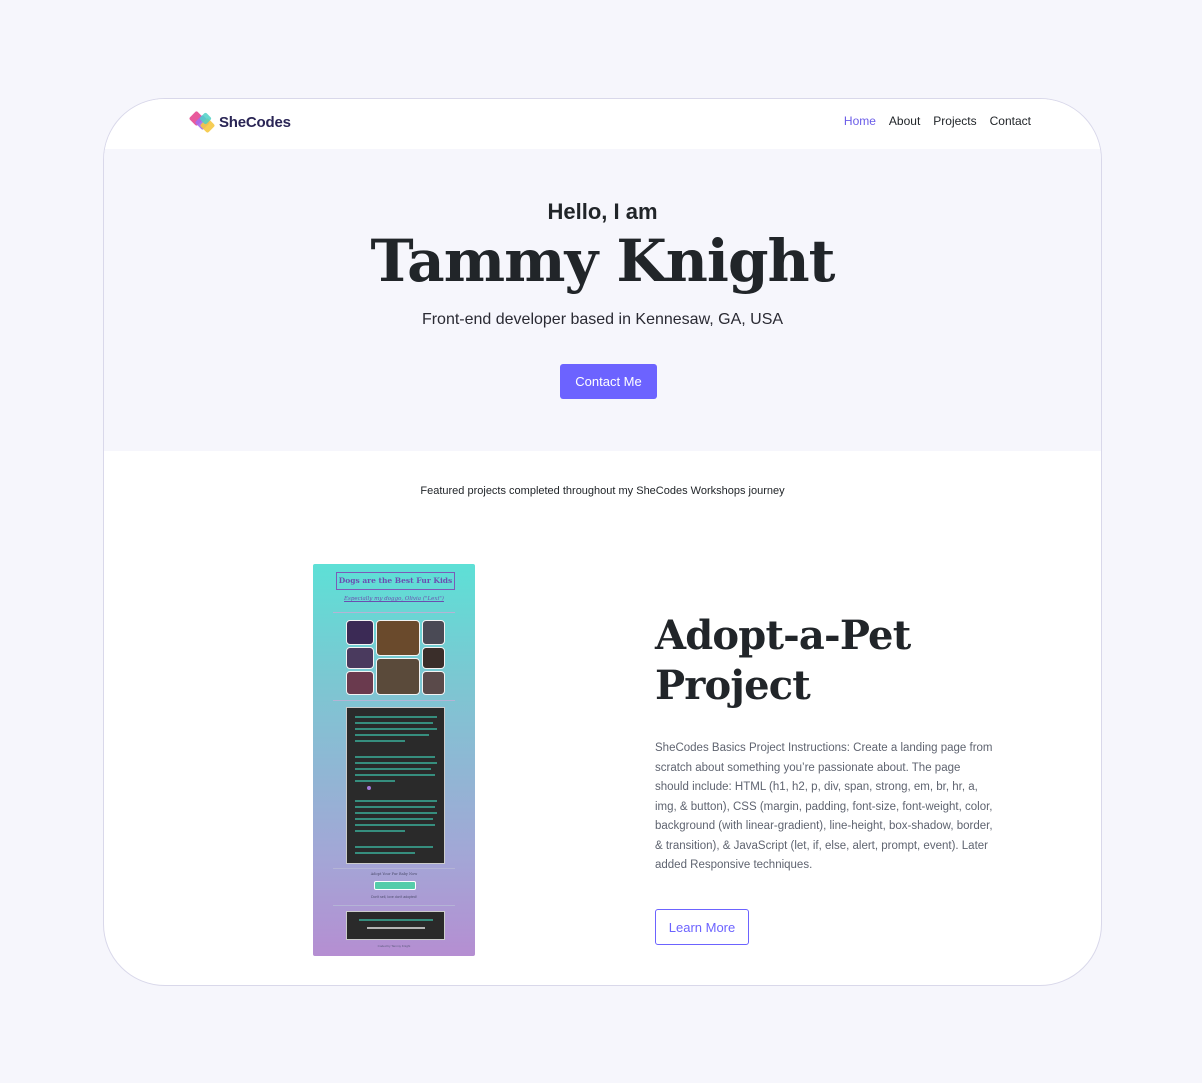 The image size is (1202, 1083). Describe the element at coordinates (904, 121) in the screenshot. I see `nav-link-about: About` at that location.